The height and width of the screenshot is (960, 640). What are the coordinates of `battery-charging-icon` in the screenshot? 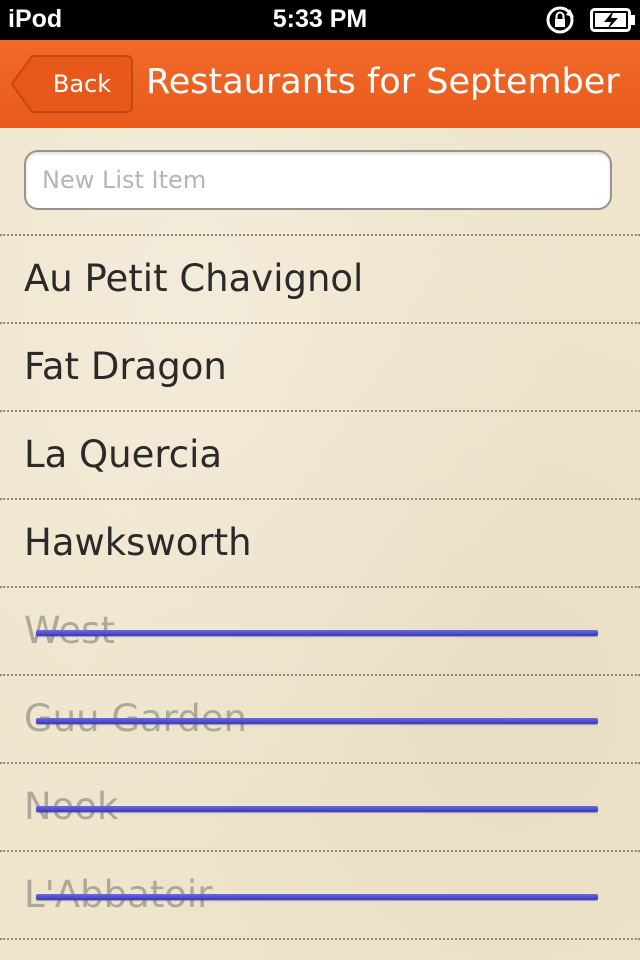 It's located at (613, 20).